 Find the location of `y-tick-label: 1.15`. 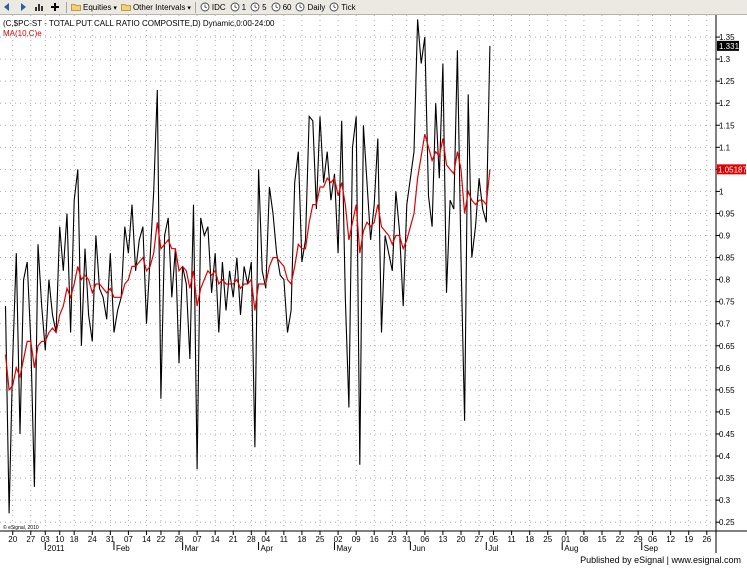

y-tick-label: 1.15 is located at coordinates (727, 125).